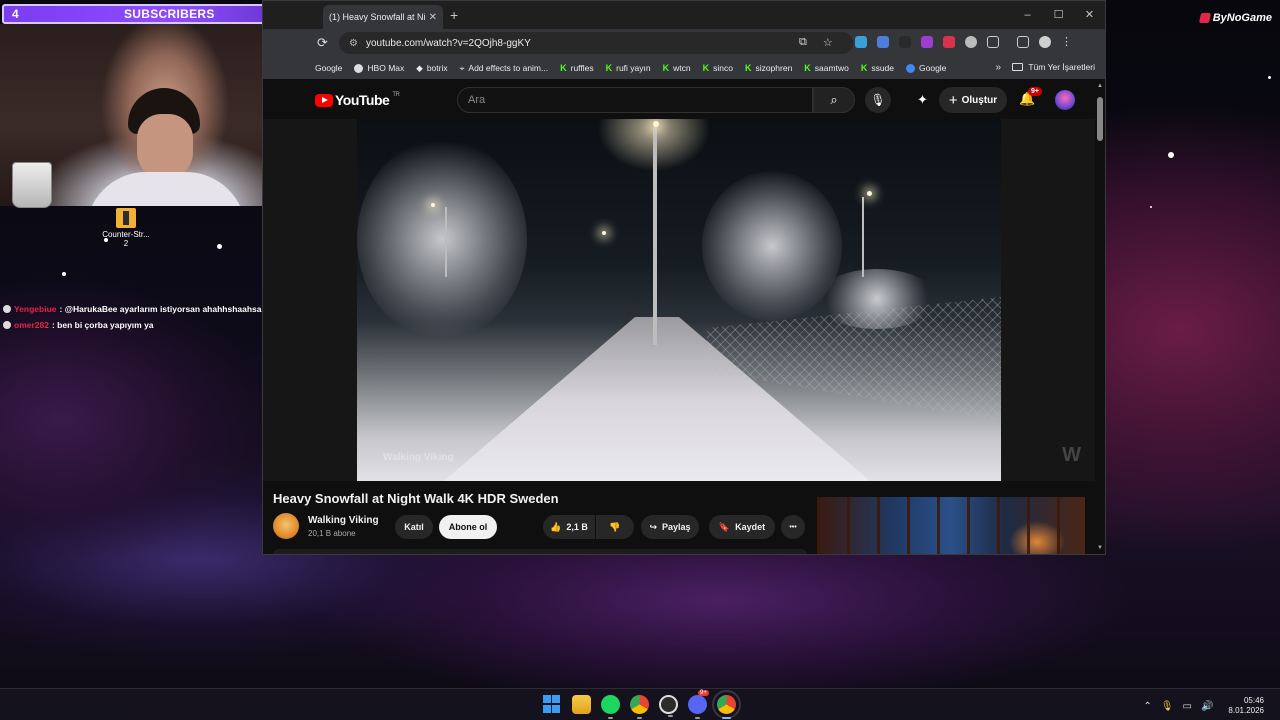 The height and width of the screenshot is (720, 1280). I want to click on microphone-tray-icon: 🎙, so click(1167, 706).